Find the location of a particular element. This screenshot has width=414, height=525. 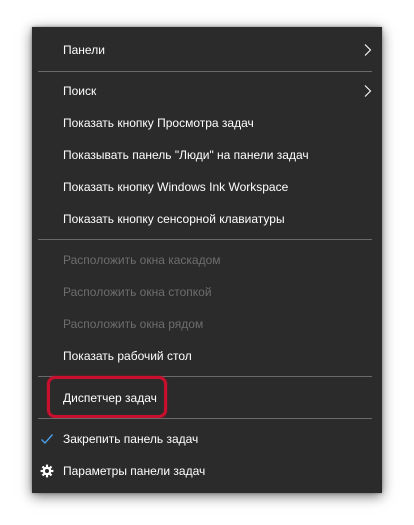

menu-item-stack-windows: Расположить окна стопкой is located at coordinates (207, 292).